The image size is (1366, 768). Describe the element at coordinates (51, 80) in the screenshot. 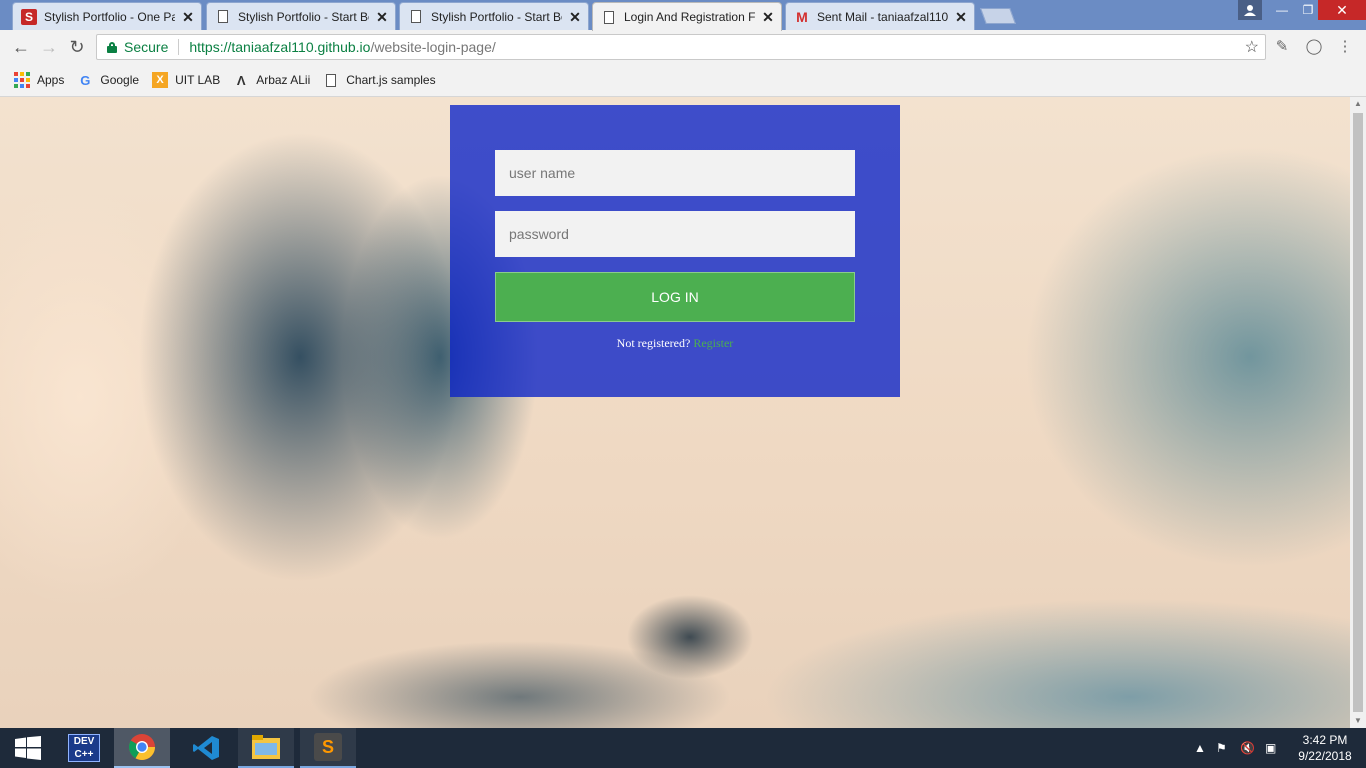

I see `bookmark-label: Apps` at that location.